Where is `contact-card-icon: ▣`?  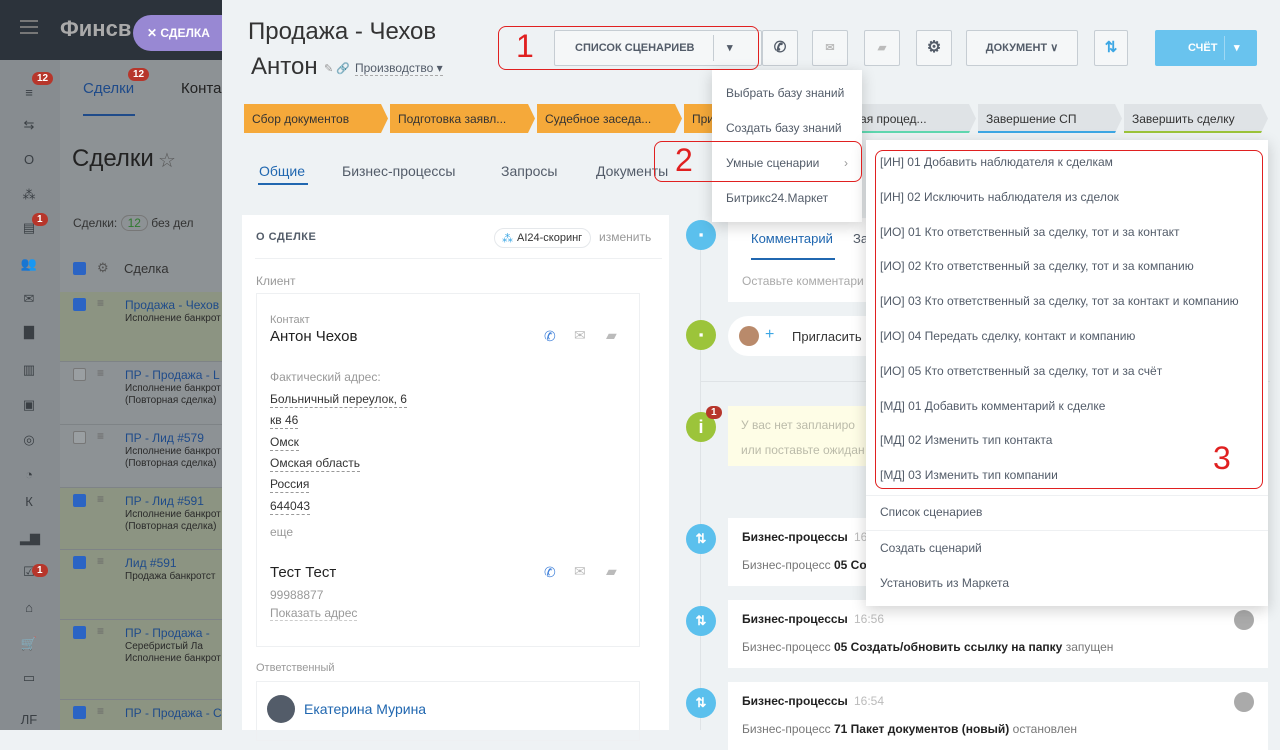 contact-card-icon: ▣ is located at coordinates (29, 404).